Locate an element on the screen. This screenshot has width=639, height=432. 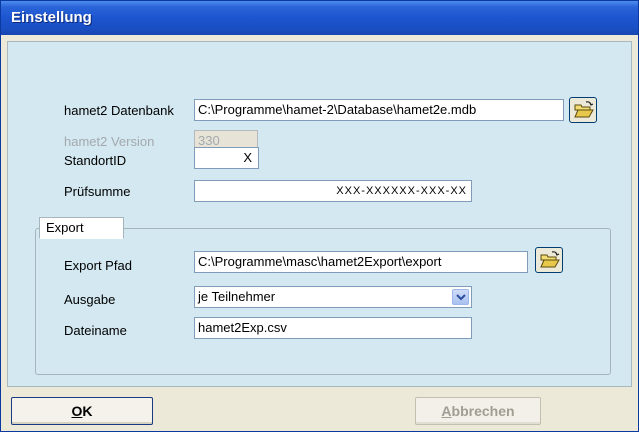
ausgabe-selected-value: je Teilnehmer is located at coordinates (237, 296).